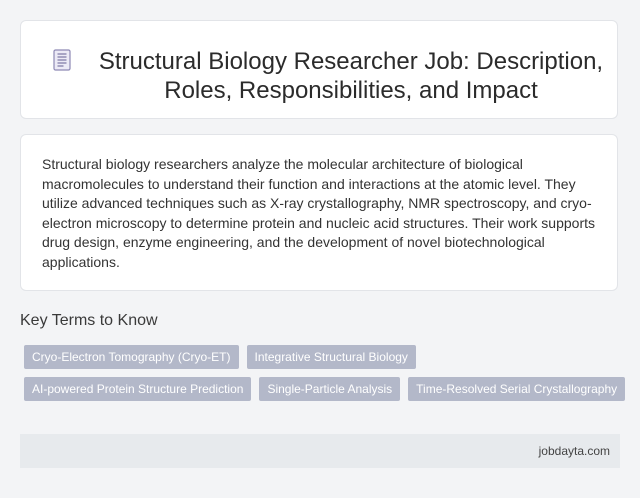  I want to click on tag-ai-protein-structure-prediction: AI-powered Protein Structure Prediction, so click(138, 389).